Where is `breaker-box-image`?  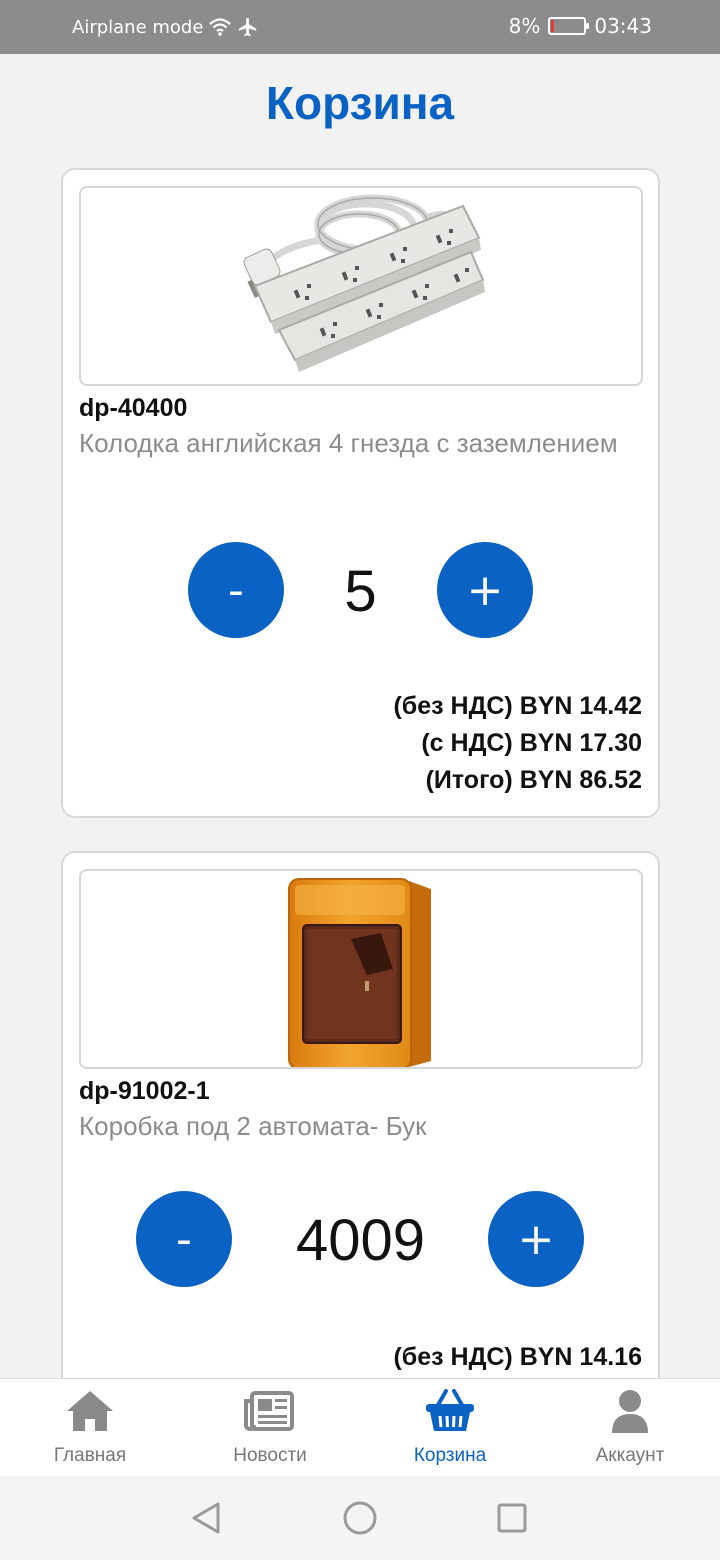 breaker-box-image is located at coordinates (359, 972).